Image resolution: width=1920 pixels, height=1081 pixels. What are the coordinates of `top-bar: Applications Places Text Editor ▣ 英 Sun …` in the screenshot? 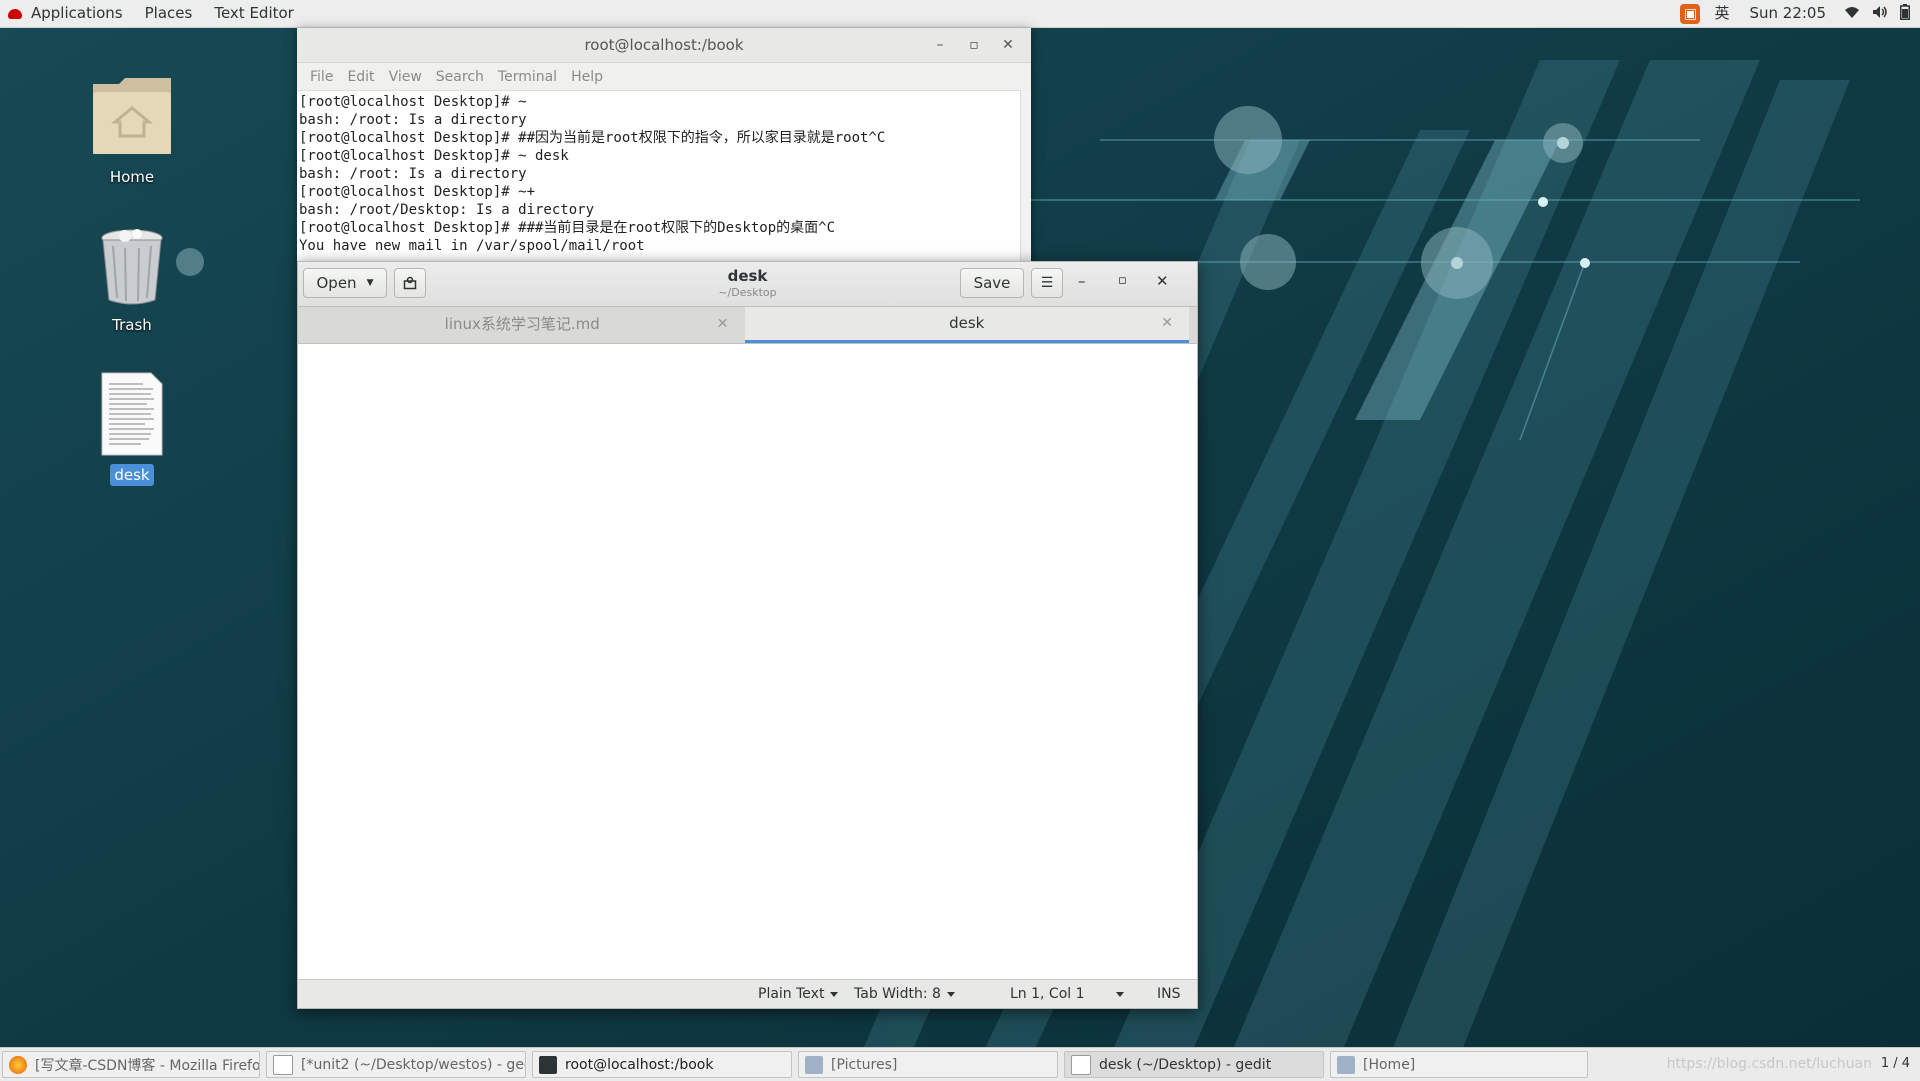 It's located at (960, 14).